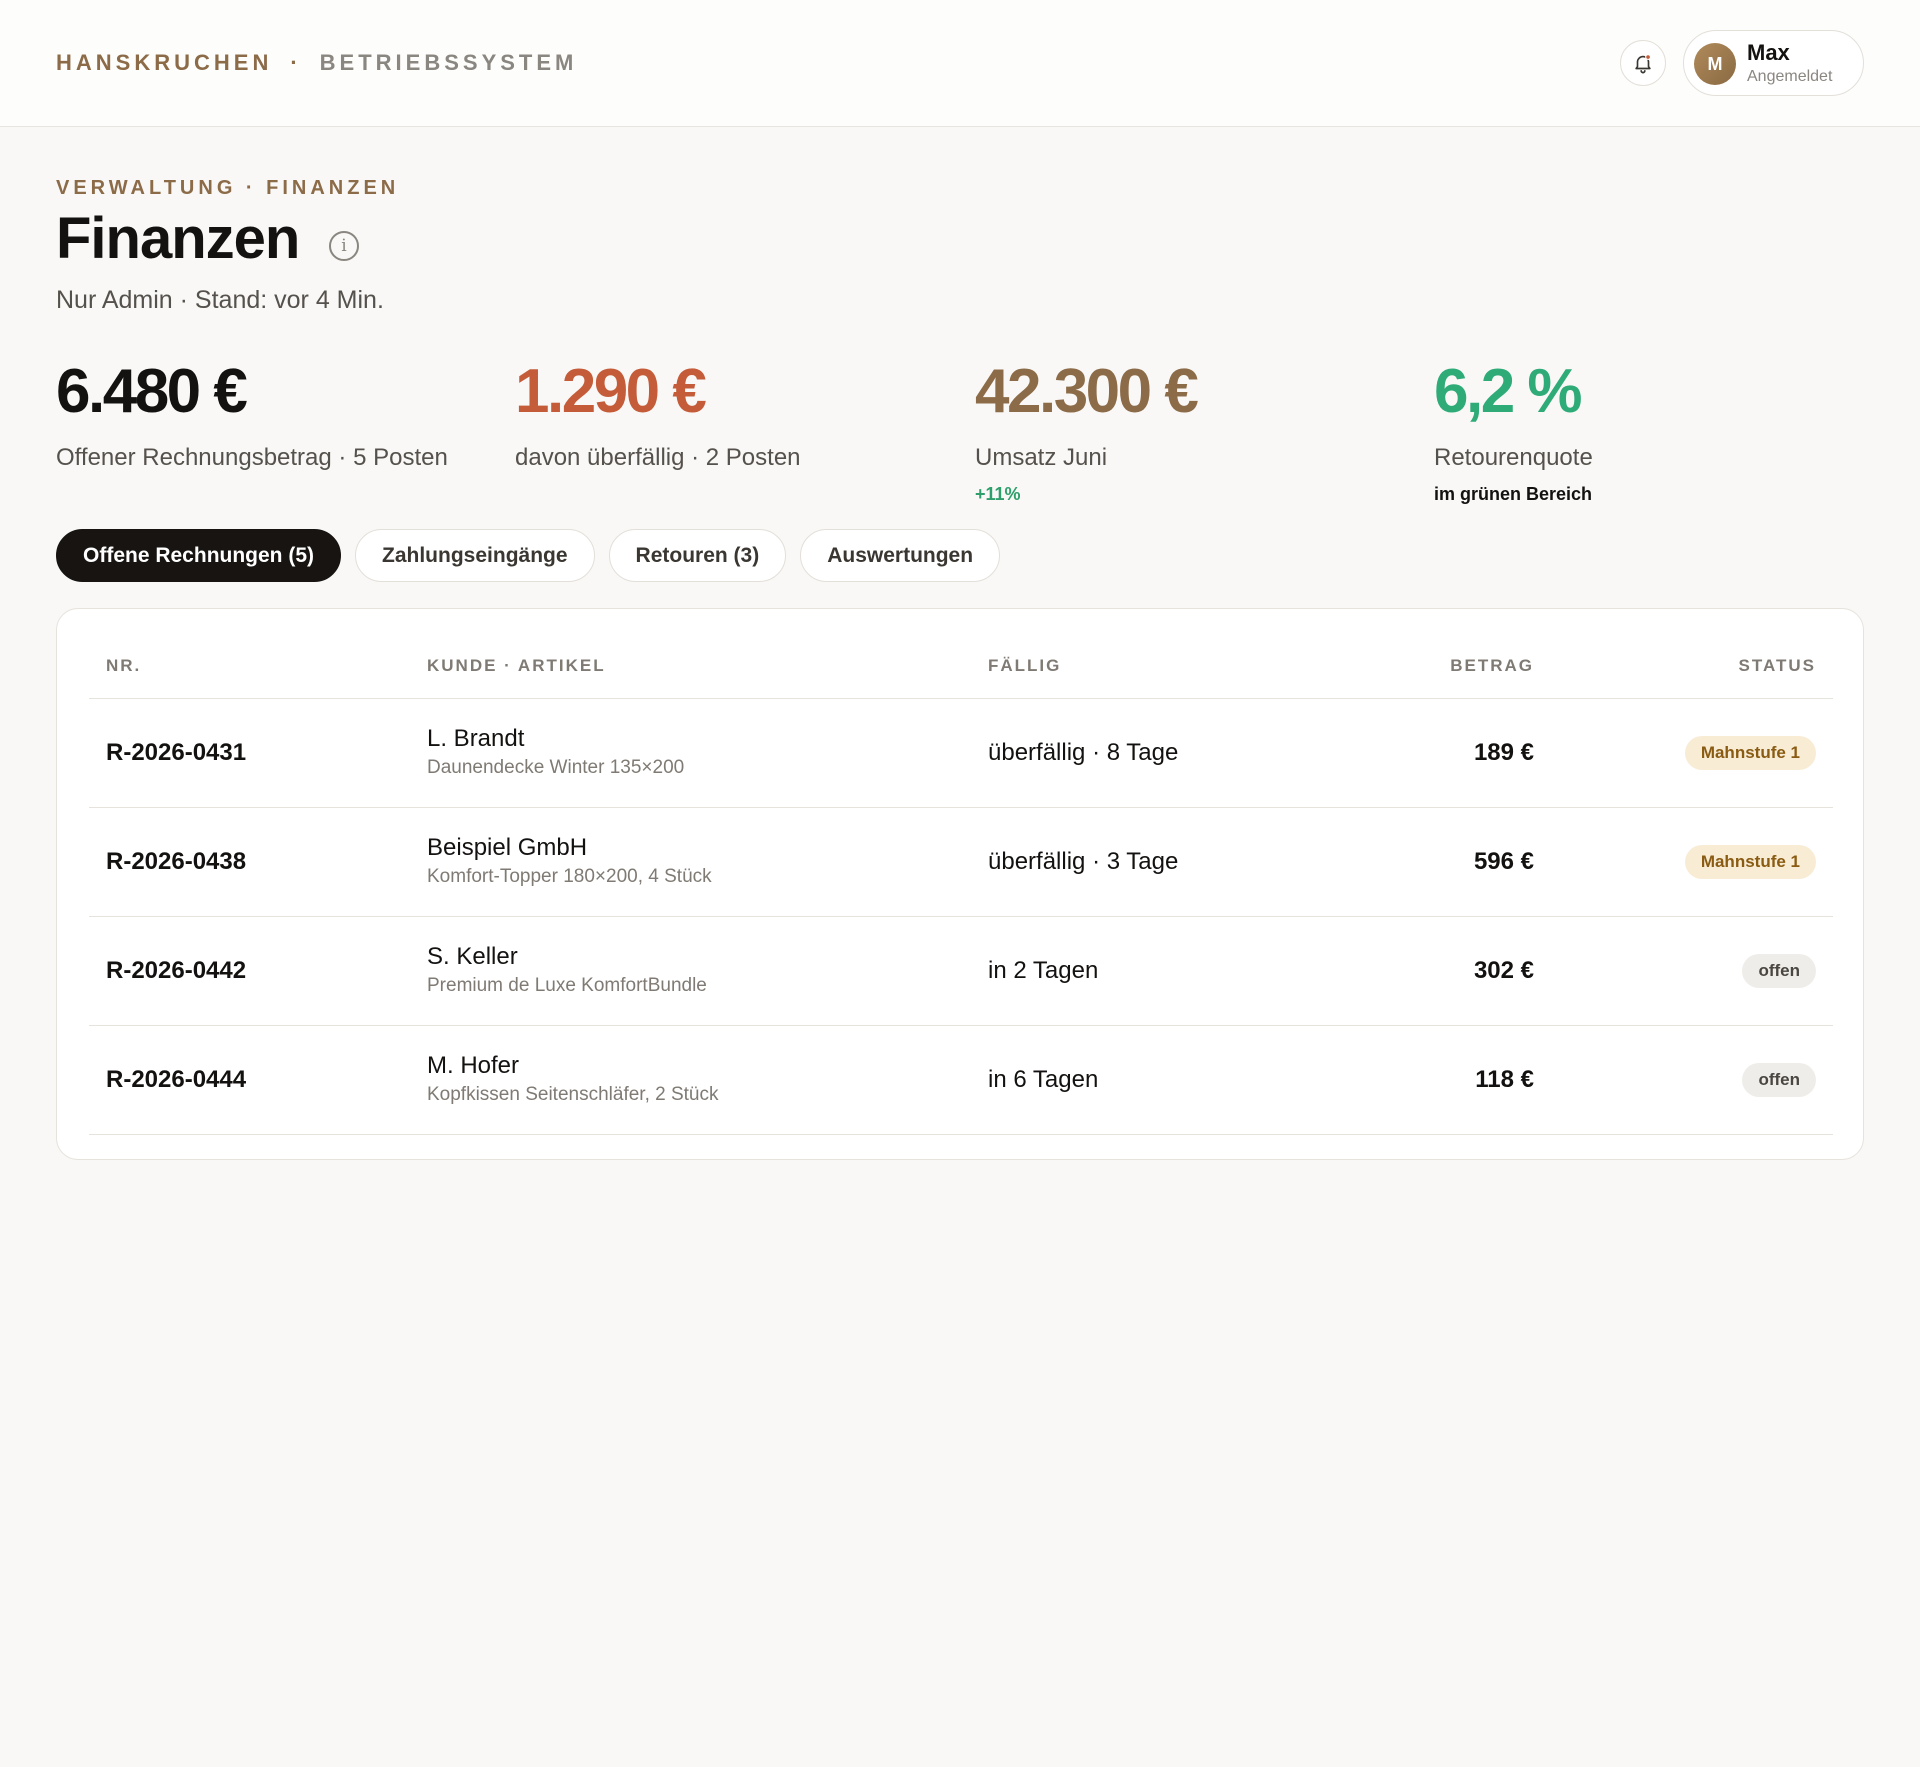  I want to click on invoice-number: R-2026-0444, so click(176, 1080).